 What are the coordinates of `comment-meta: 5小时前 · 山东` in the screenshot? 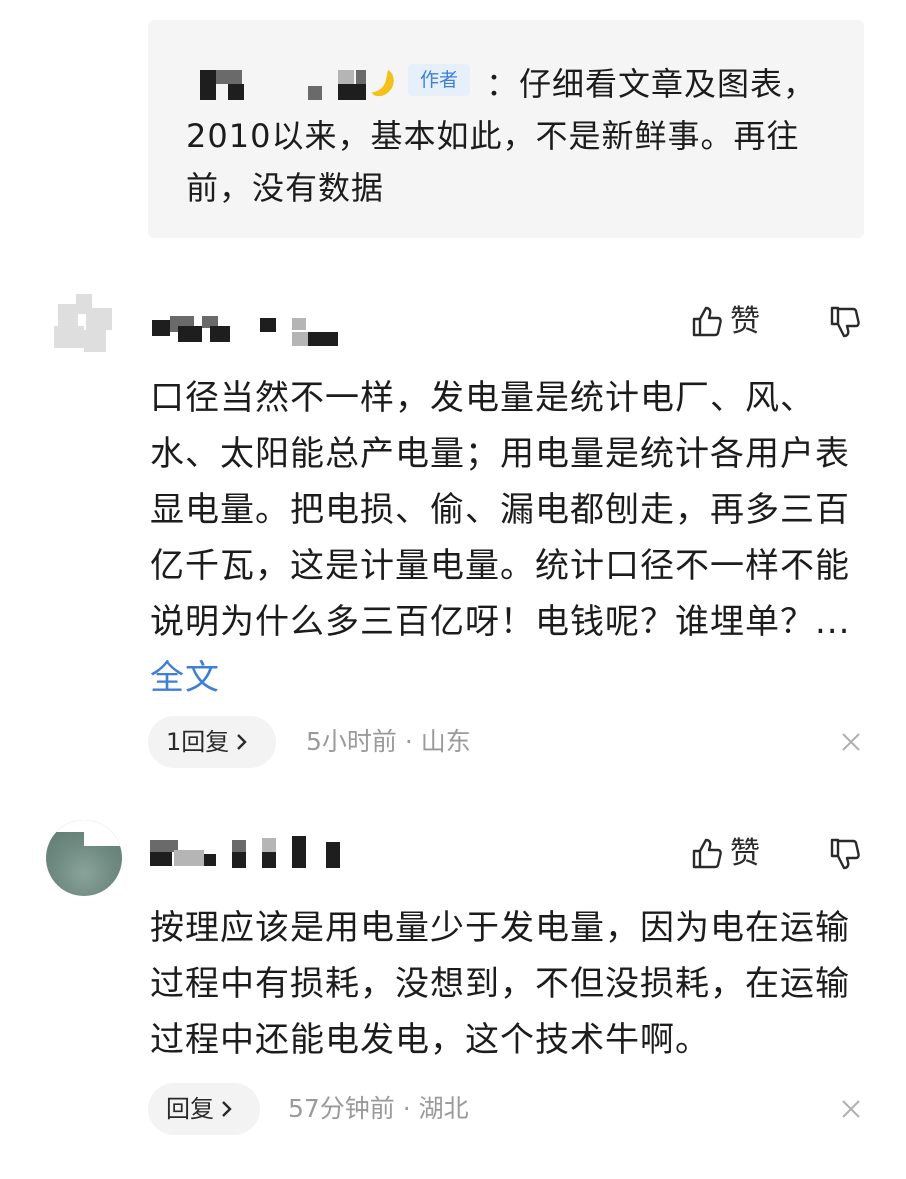 It's located at (388, 742).